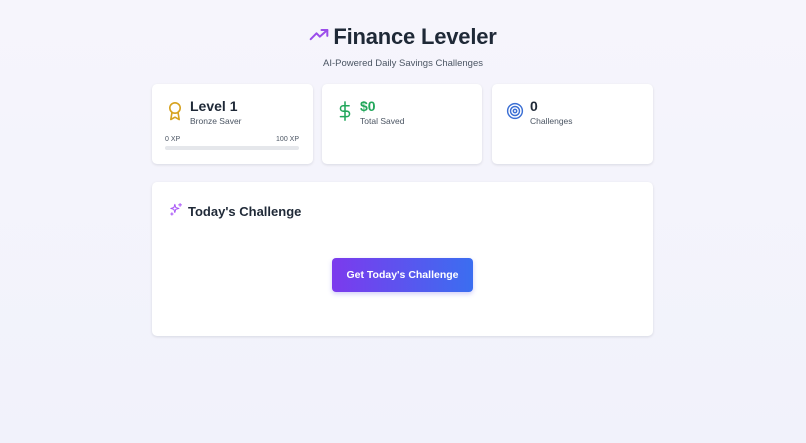 The height and width of the screenshot is (443, 806). I want to click on xp-labels: 0 XP 100 XP, so click(232, 139).